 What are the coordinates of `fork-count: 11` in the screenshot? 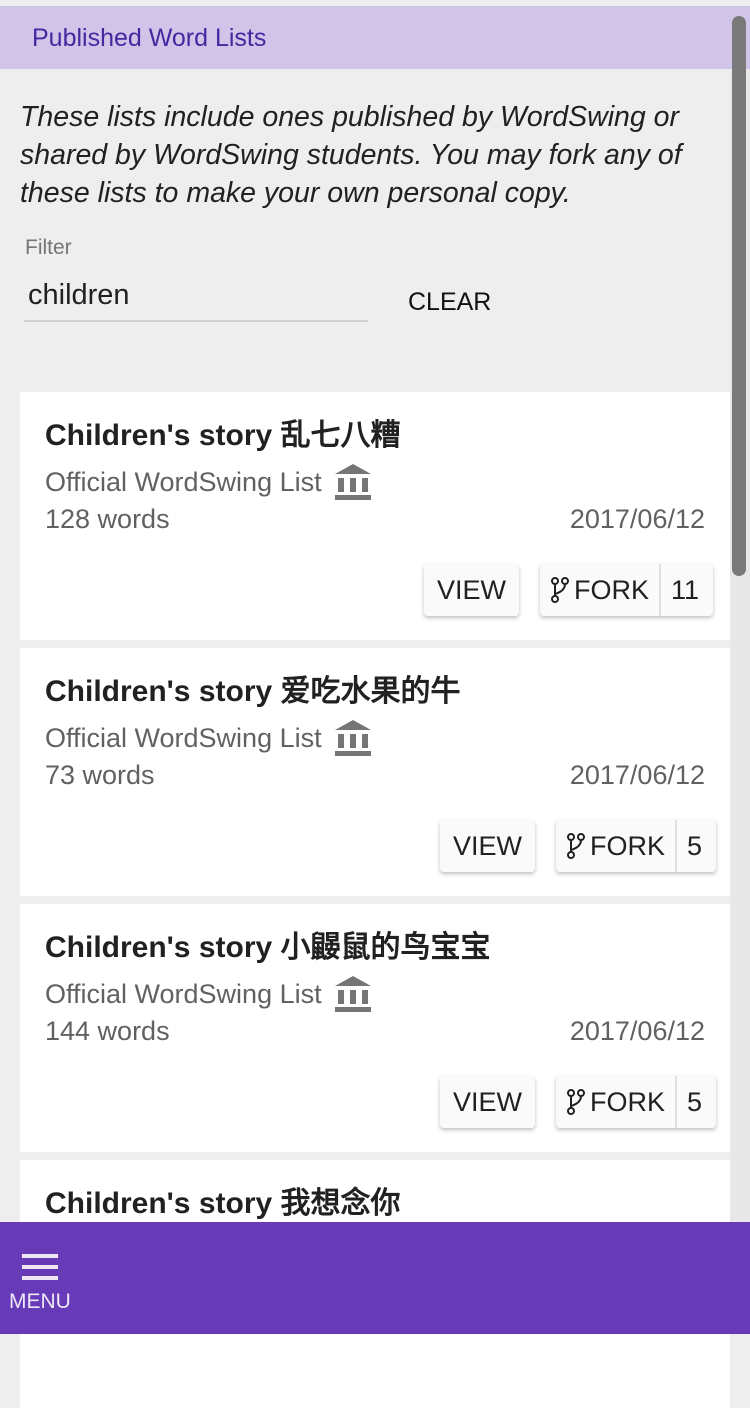 It's located at (686, 590).